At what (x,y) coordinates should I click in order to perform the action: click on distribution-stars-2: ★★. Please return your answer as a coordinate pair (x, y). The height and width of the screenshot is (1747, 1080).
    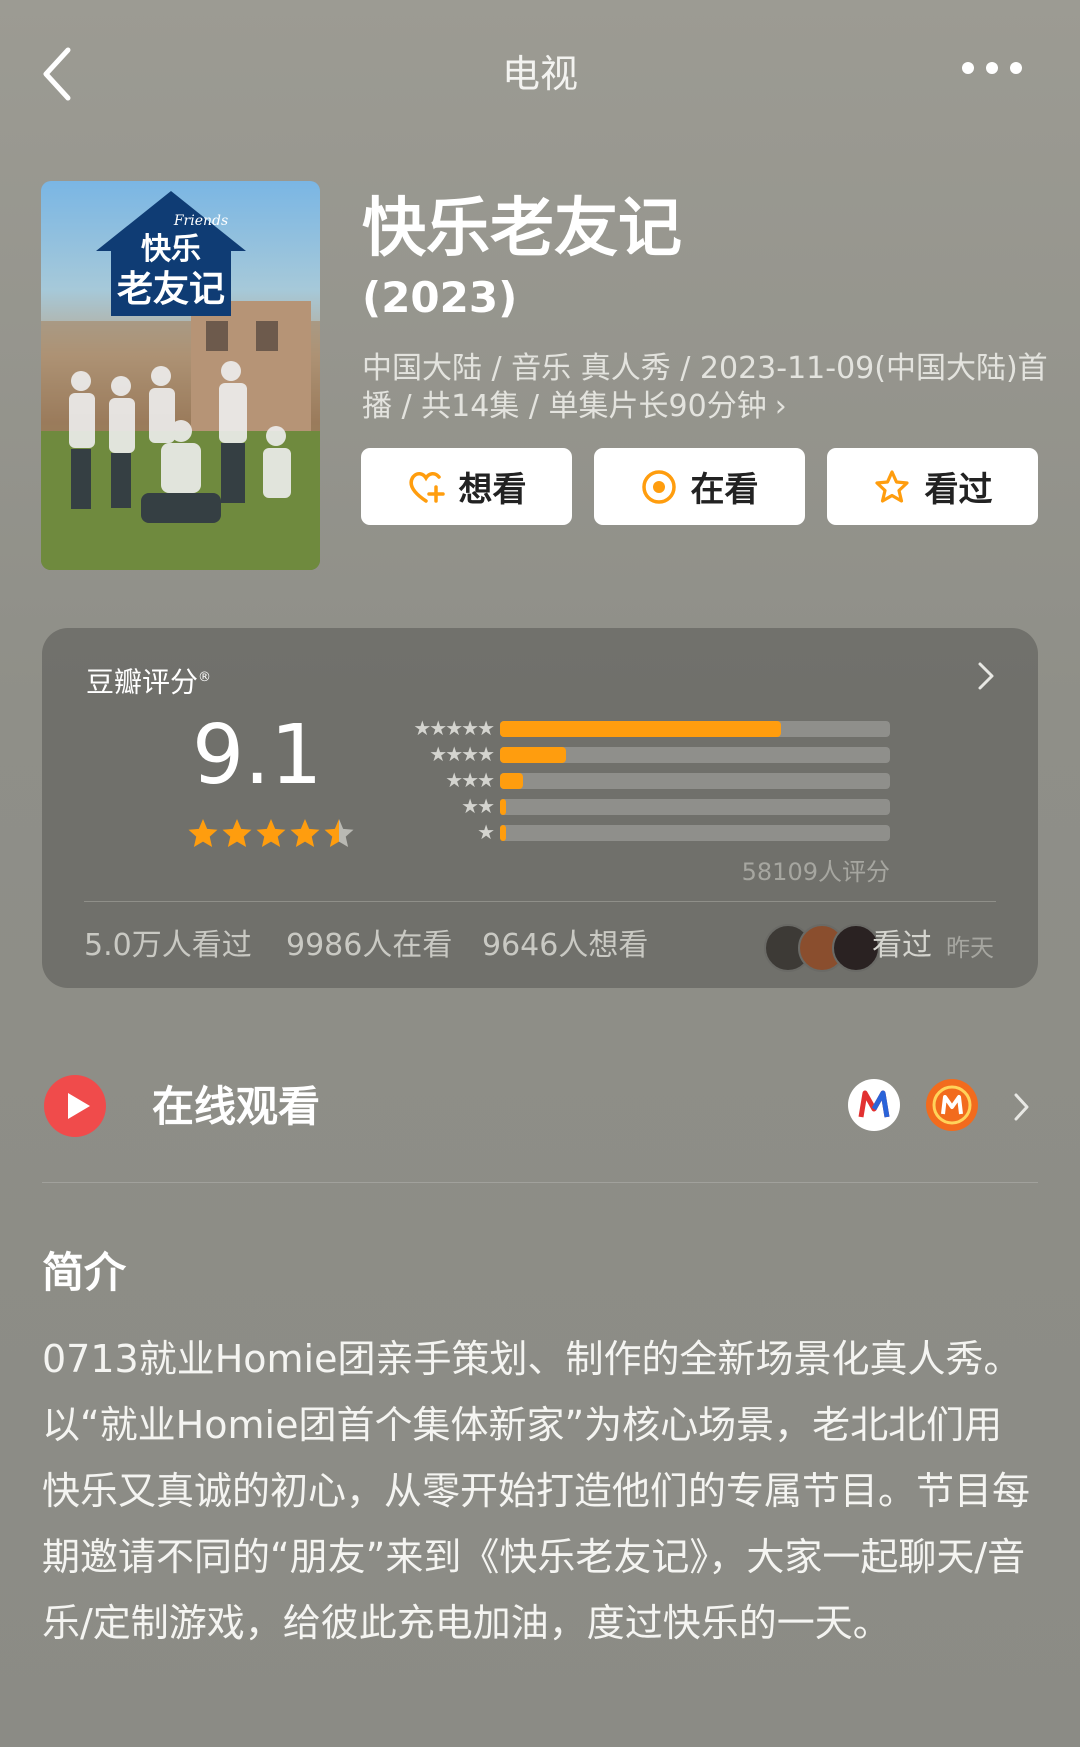
    Looking at the image, I should click on (478, 806).